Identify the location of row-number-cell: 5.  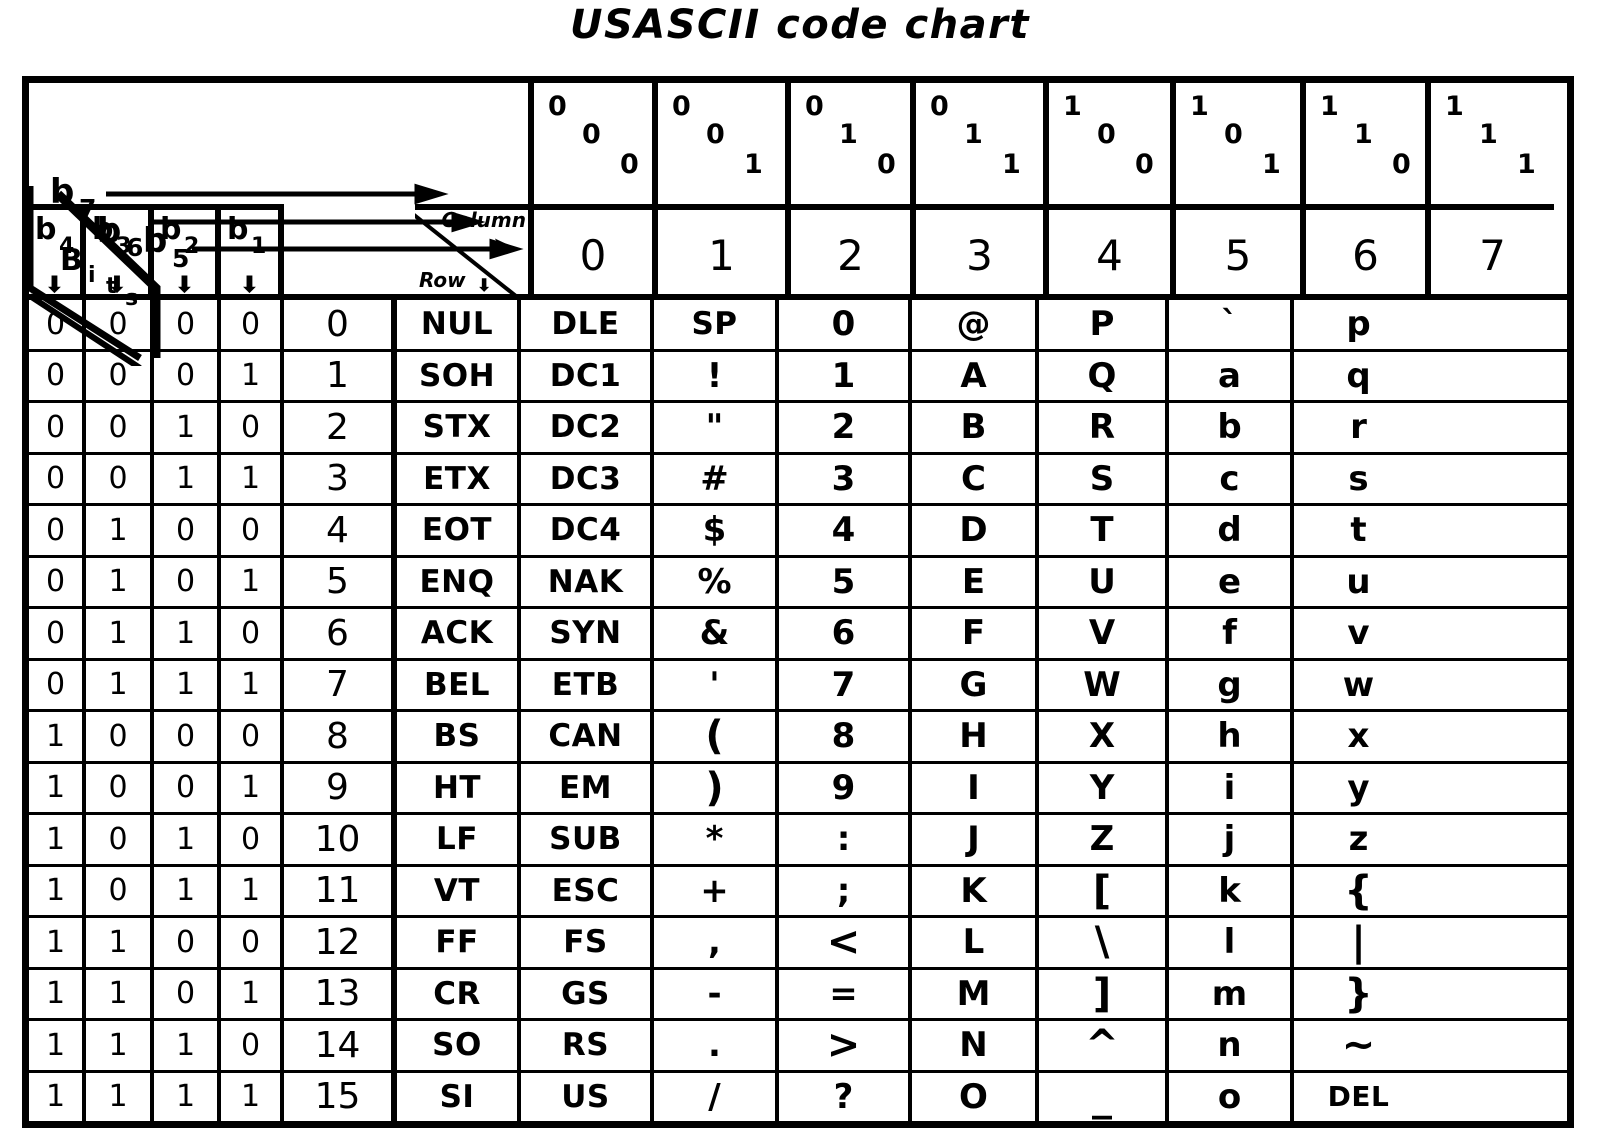
(340, 581).